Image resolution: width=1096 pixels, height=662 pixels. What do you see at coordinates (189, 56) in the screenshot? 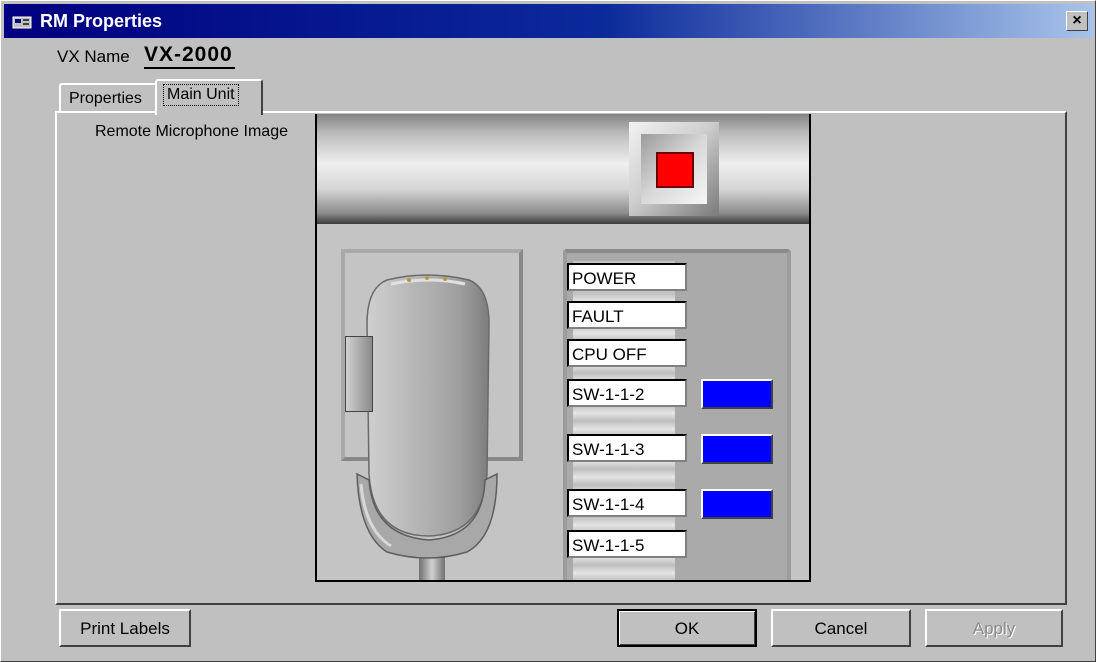
I see `vx-name-value: VX-2000` at bounding box center [189, 56].